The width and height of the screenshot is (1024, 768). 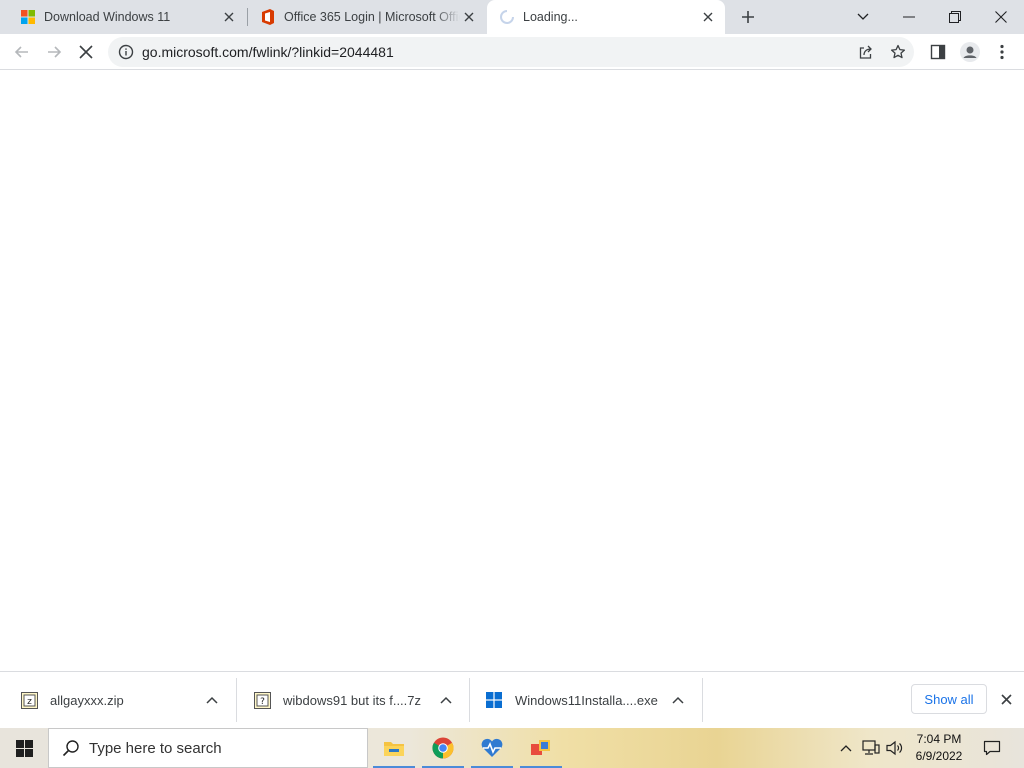 What do you see at coordinates (268, 17) in the screenshot?
I see `office-logo-icon` at bounding box center [268, 17].